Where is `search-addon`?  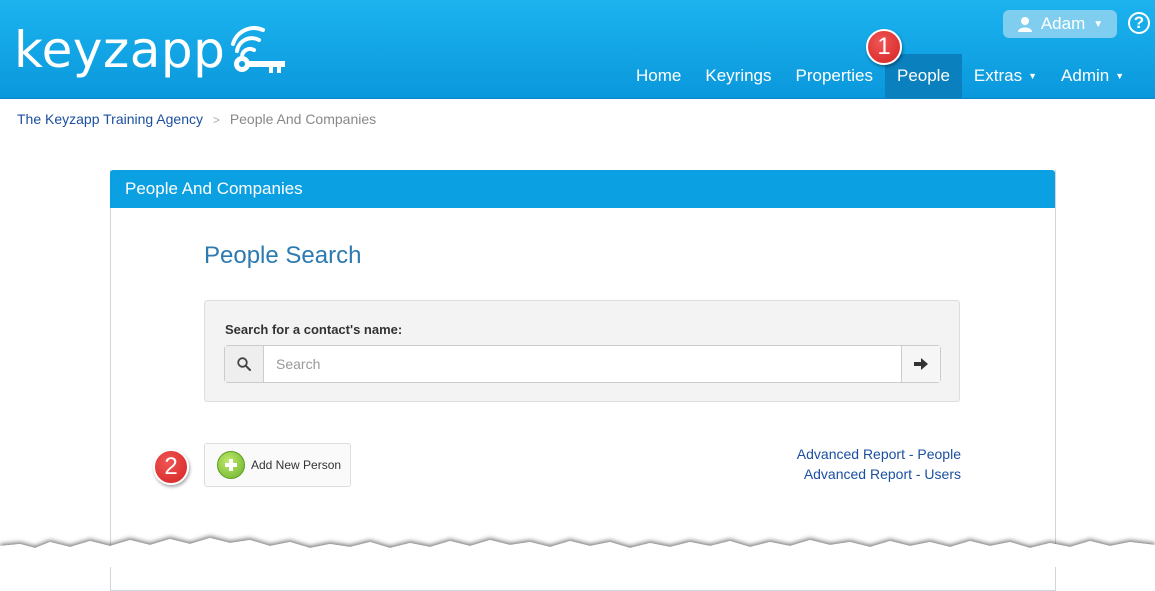
search-addon is located at coordinates (244, 364).